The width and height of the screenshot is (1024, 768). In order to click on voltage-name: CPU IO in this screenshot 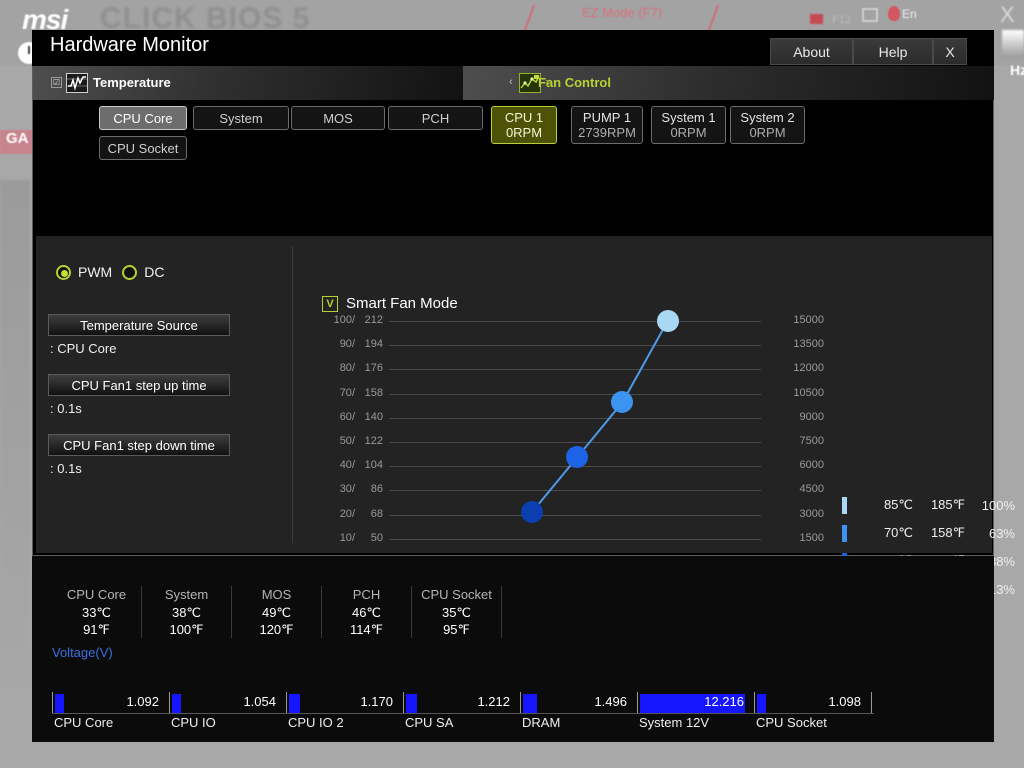, I will do `click(193, 722)`.